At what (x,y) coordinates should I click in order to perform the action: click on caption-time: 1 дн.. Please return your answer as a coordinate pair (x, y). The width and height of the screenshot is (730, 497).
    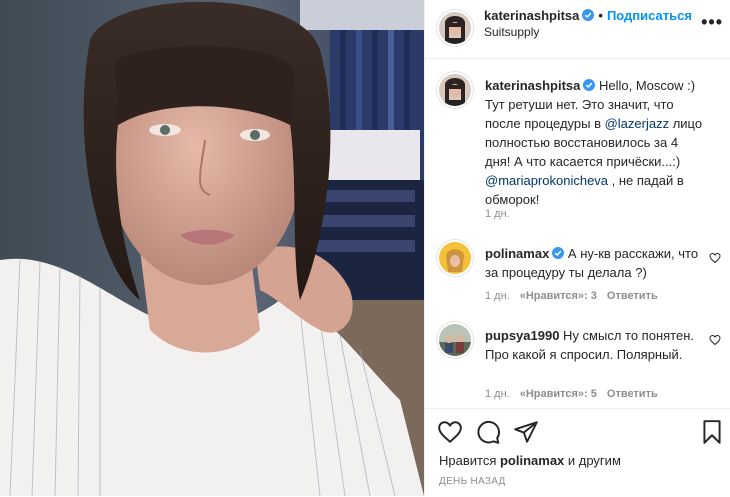
    Looking at the image, I should click on (497, 214).